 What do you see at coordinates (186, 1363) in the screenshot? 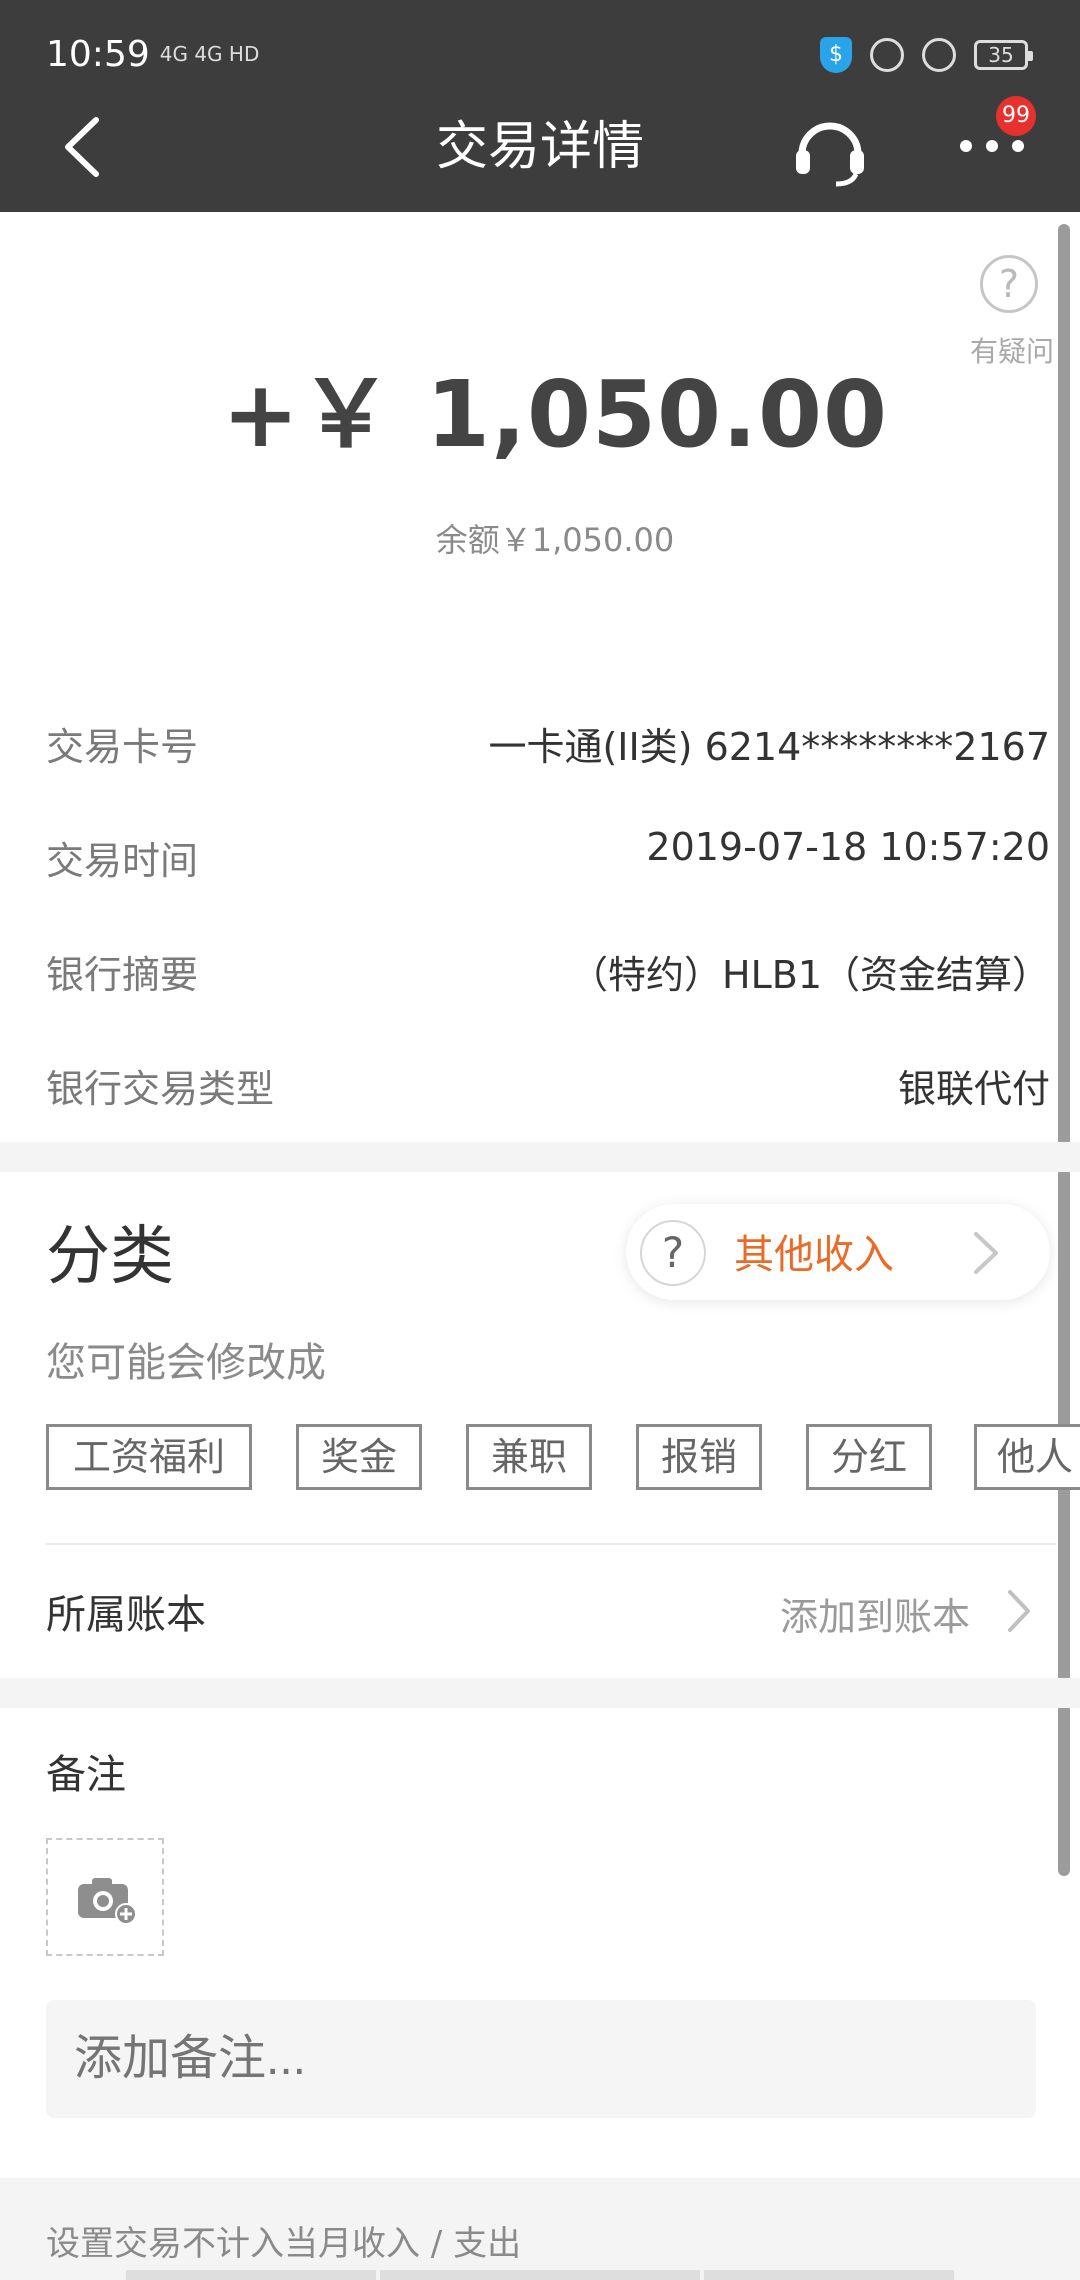
I see `suggestion-label: 您可能会修改成` at bounding box center [186, 1363].